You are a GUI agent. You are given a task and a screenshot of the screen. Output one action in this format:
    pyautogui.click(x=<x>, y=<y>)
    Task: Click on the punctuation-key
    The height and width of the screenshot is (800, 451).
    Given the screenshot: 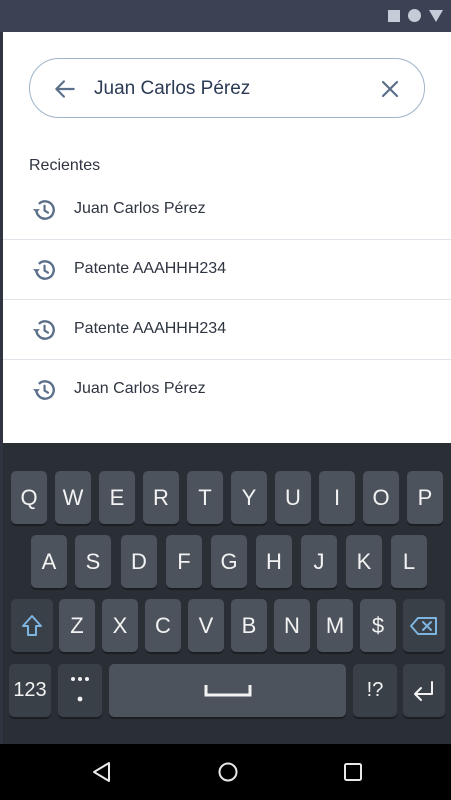 What is the action you would take?
    pyautogui.click(x=80, y=690)
    